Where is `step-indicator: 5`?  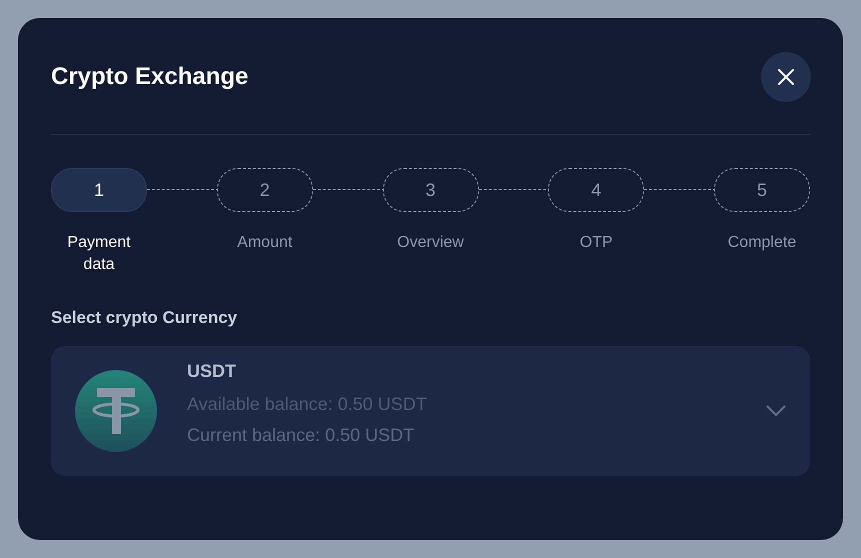 step-indicator: 5 is located at coordinates (762, 190).